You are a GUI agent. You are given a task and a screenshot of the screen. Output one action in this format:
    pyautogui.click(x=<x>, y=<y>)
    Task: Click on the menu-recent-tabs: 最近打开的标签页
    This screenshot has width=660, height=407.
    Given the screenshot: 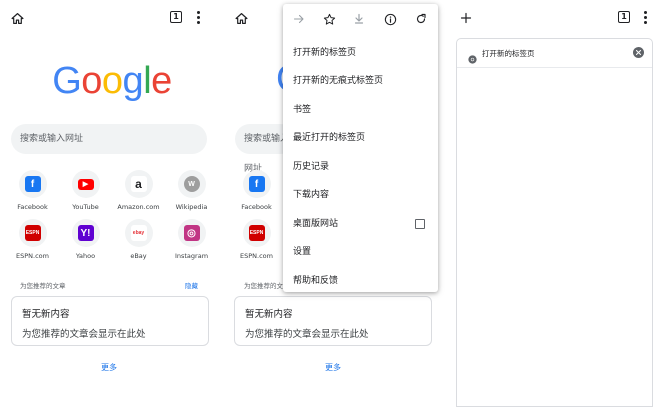 What is the action you would take?
    pyautogui.click(x=329, y=136)
    